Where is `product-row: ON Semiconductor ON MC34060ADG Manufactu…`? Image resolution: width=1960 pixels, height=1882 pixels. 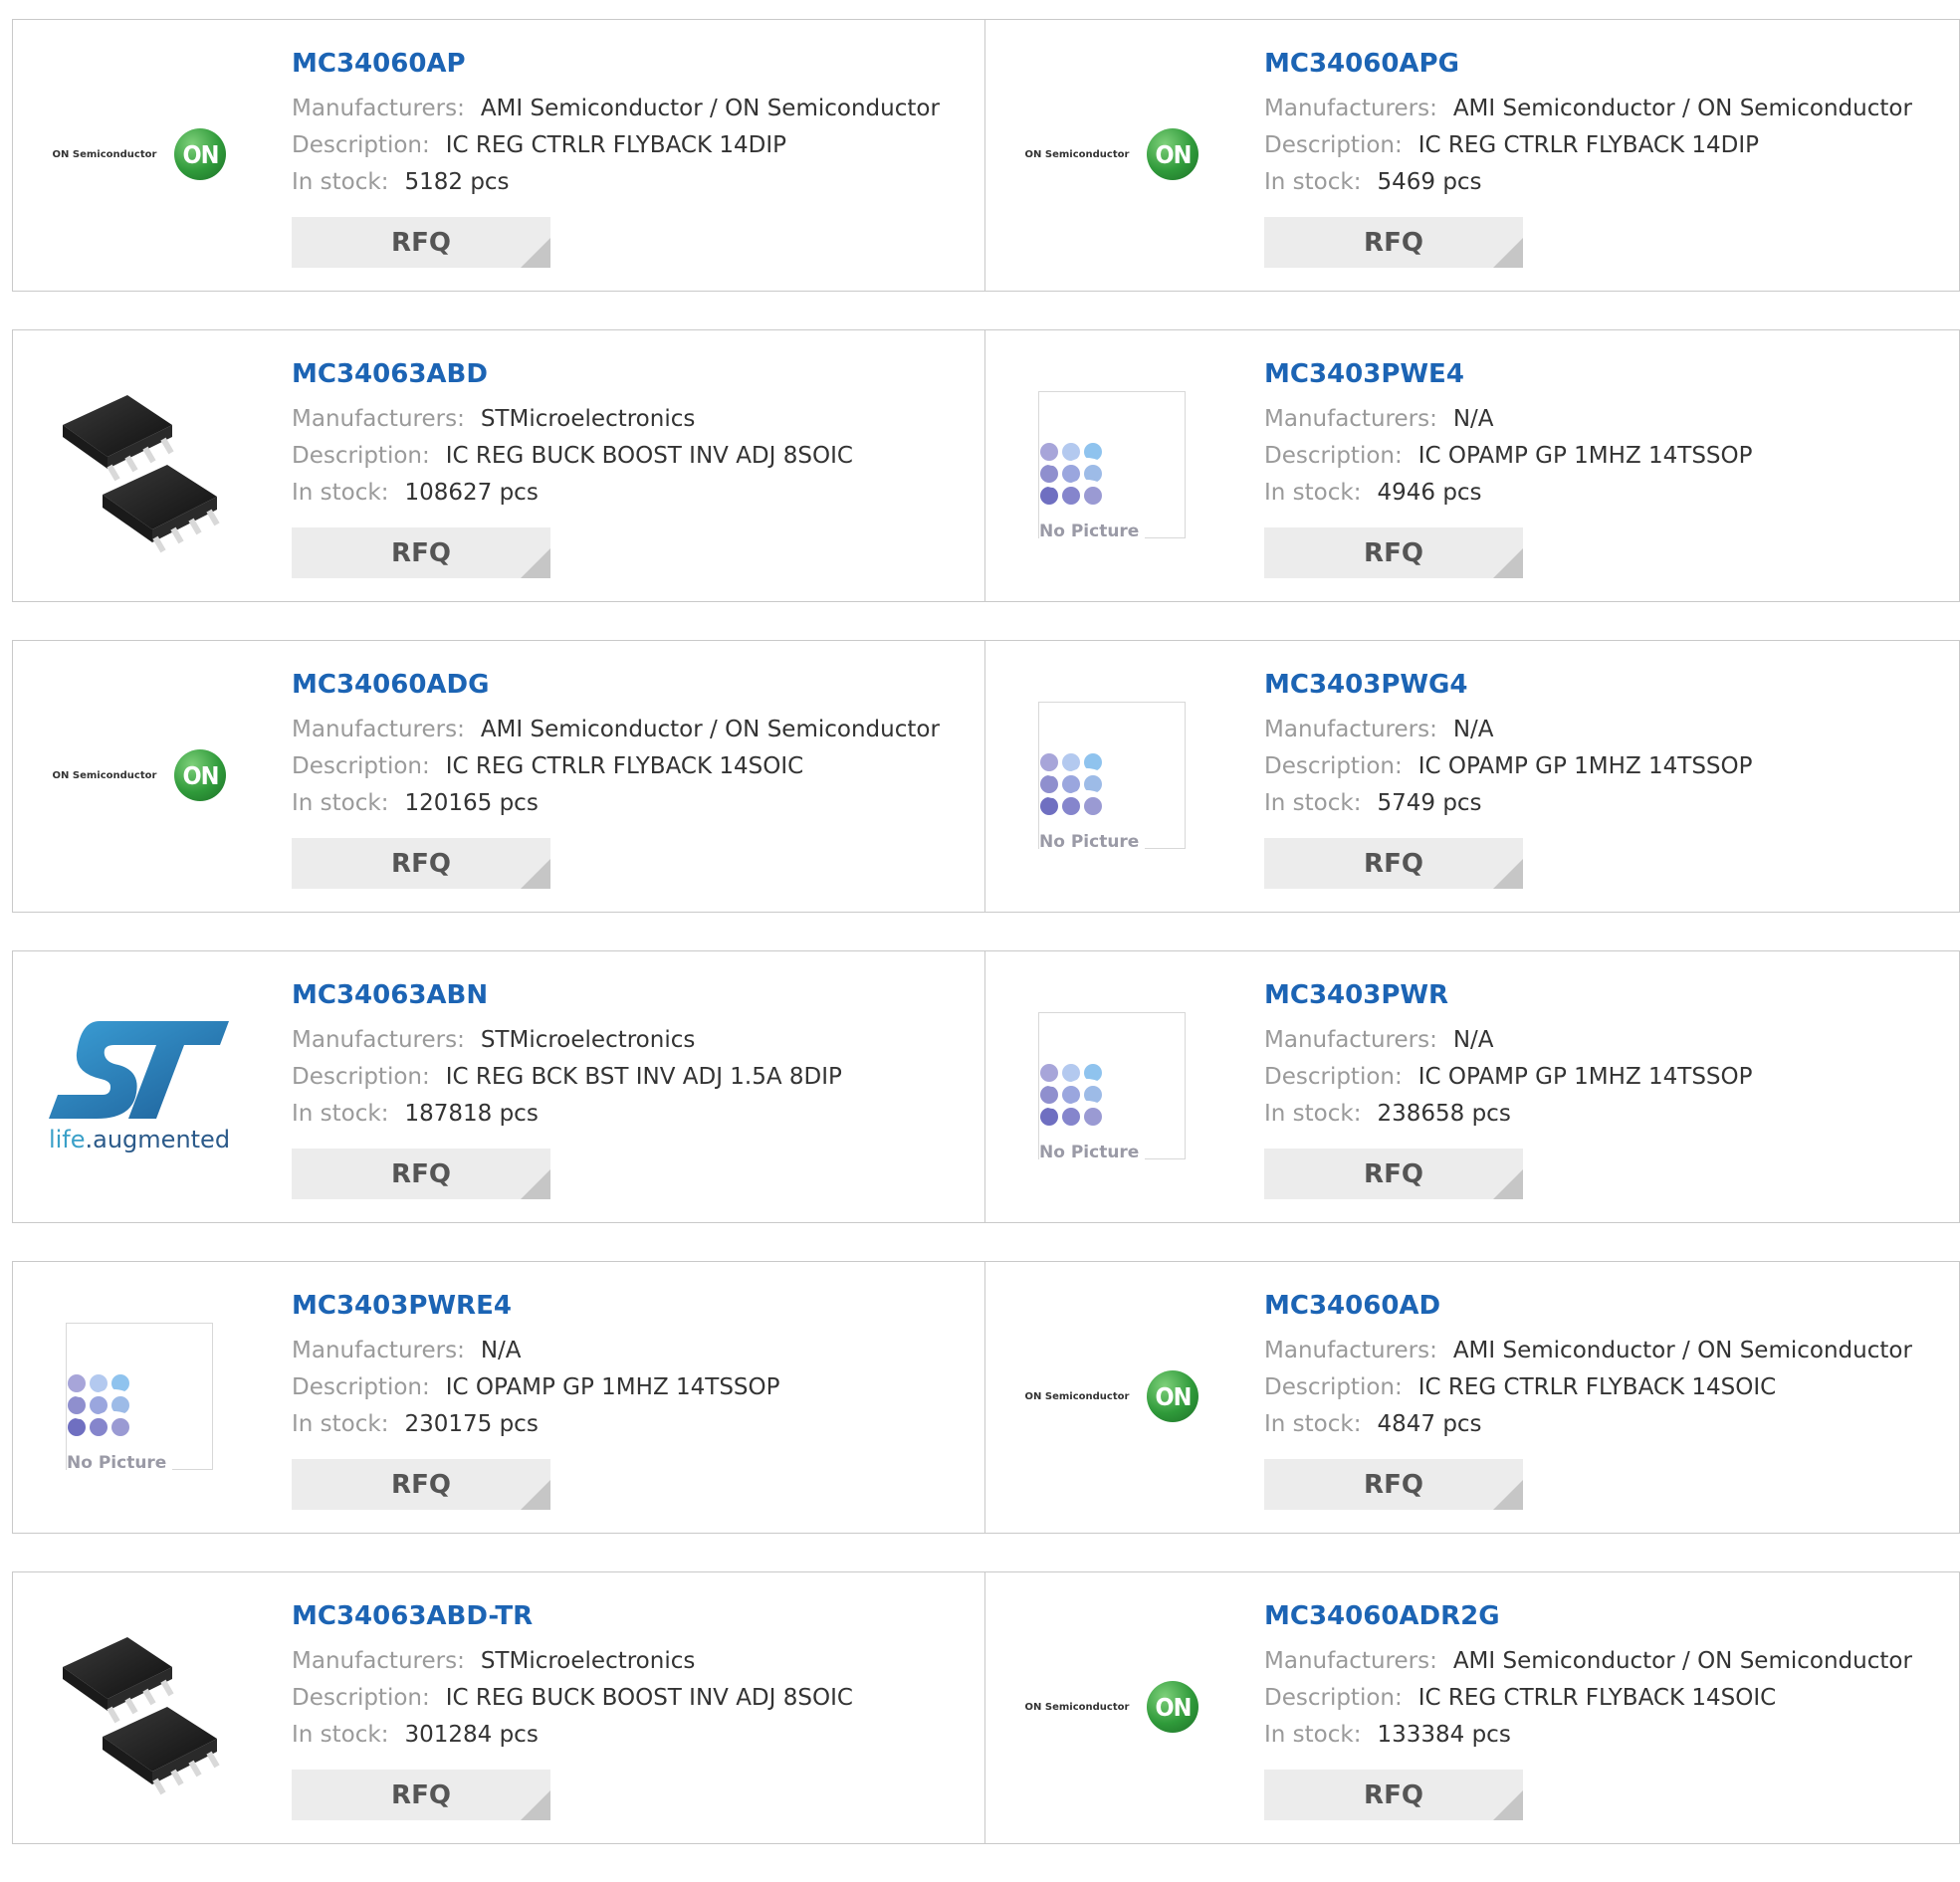
product-row: ON Semiconductor ON MC34060ADG Manufactu… is located at coordinates (986, 776).